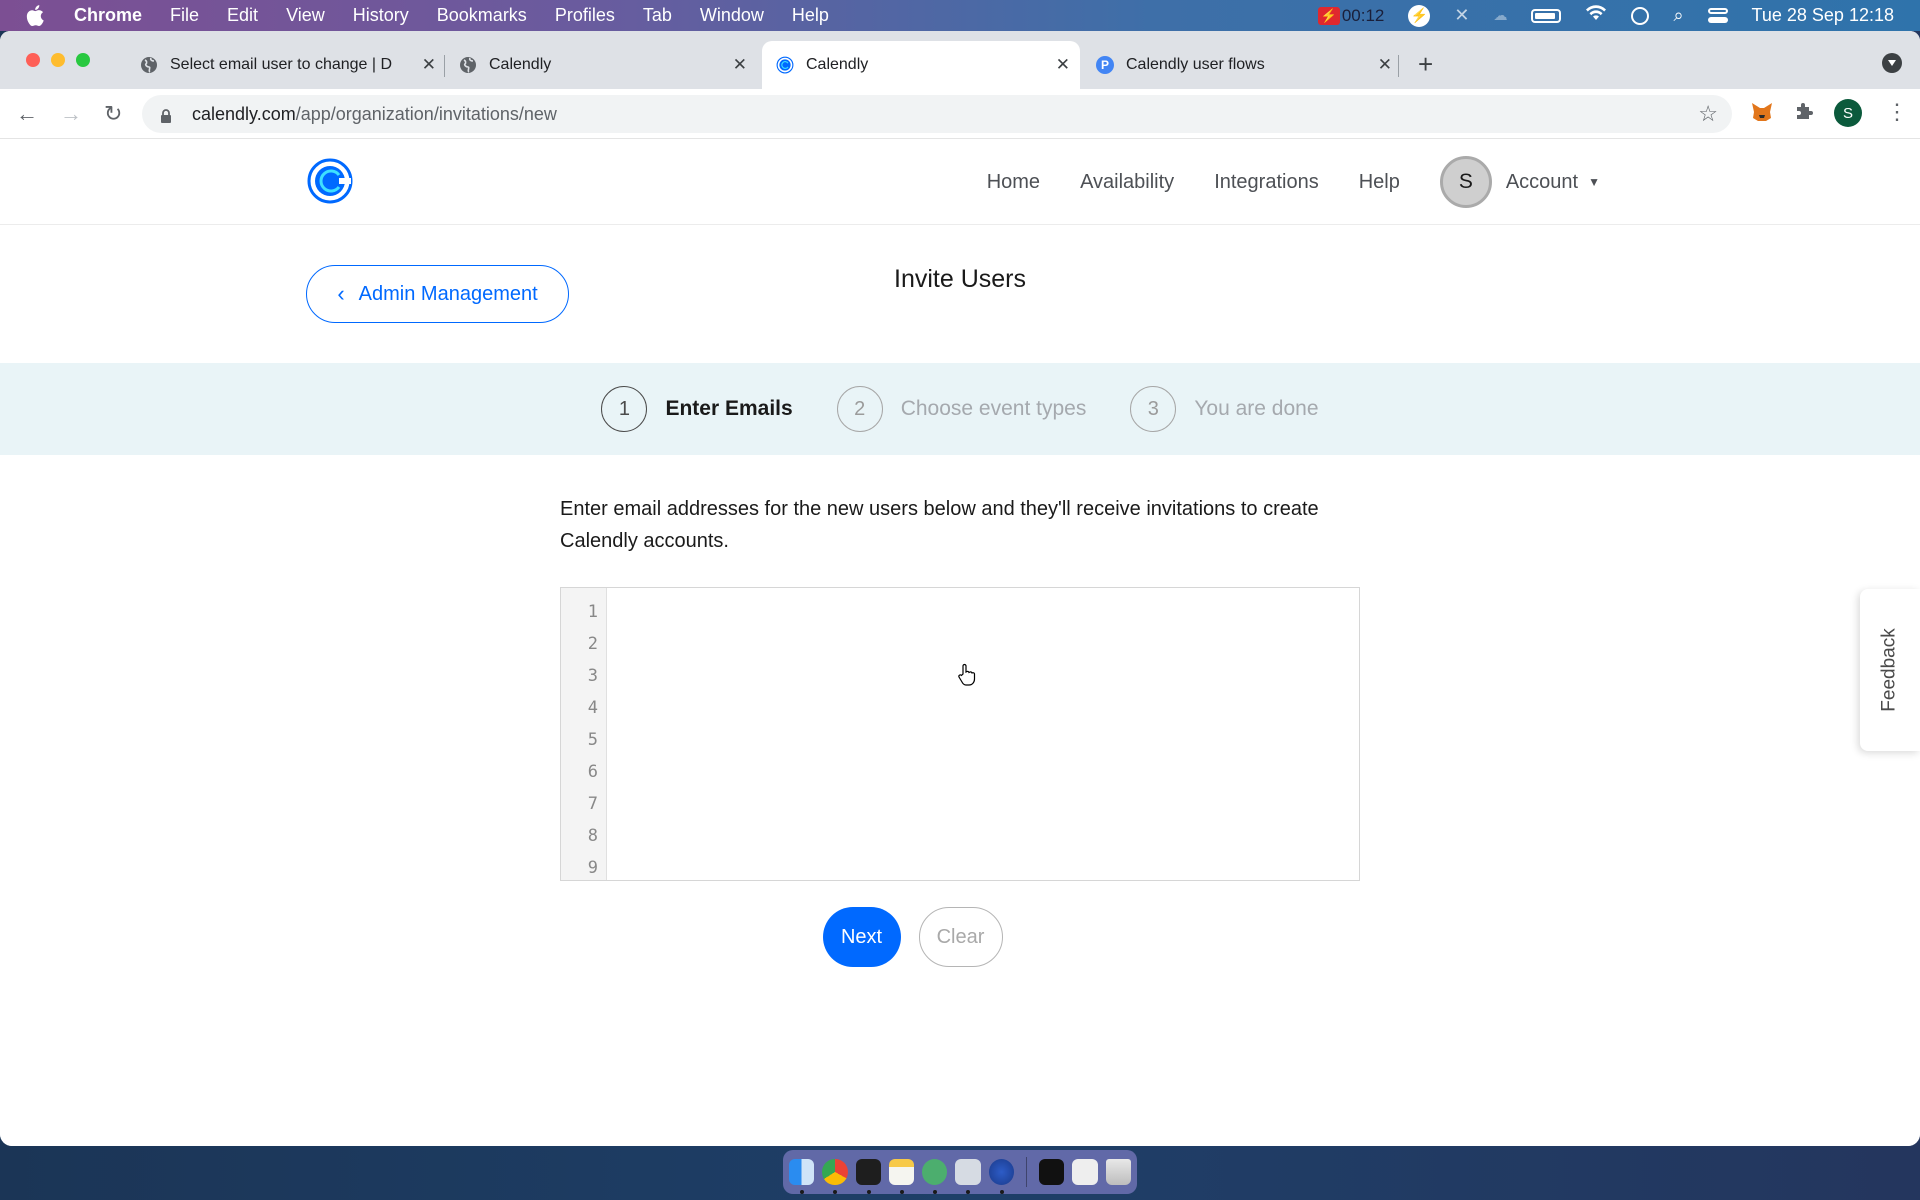 The width and height of the screenshot is (1920, 1200). Describe the element at coordinates (1256, 408) in the screenshot. I see `step-label: You are done` at that location.